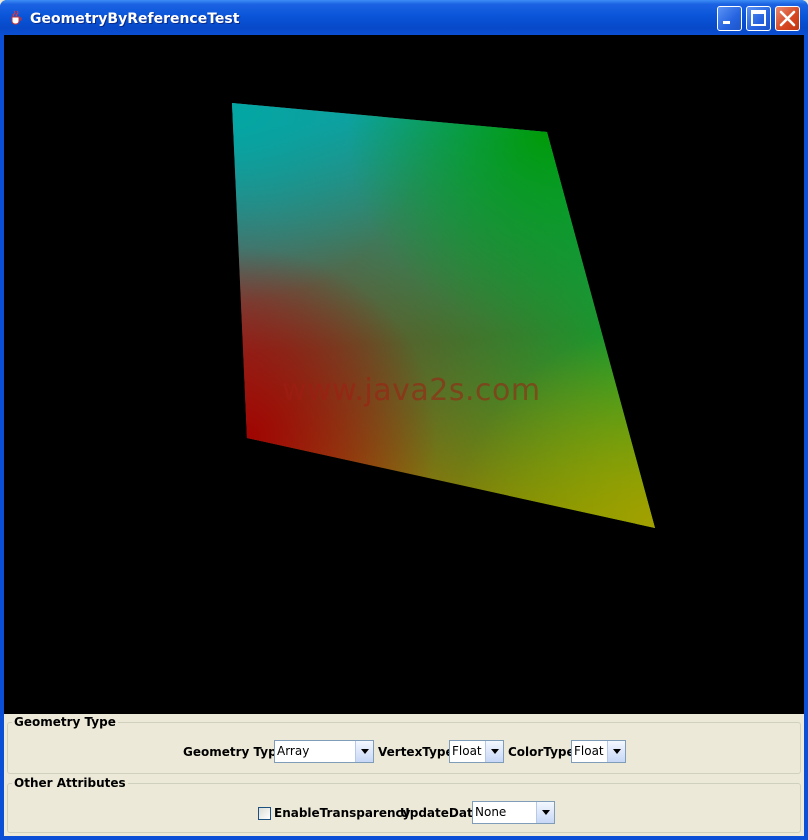  I want to click on close-icon, so click(787, 18).